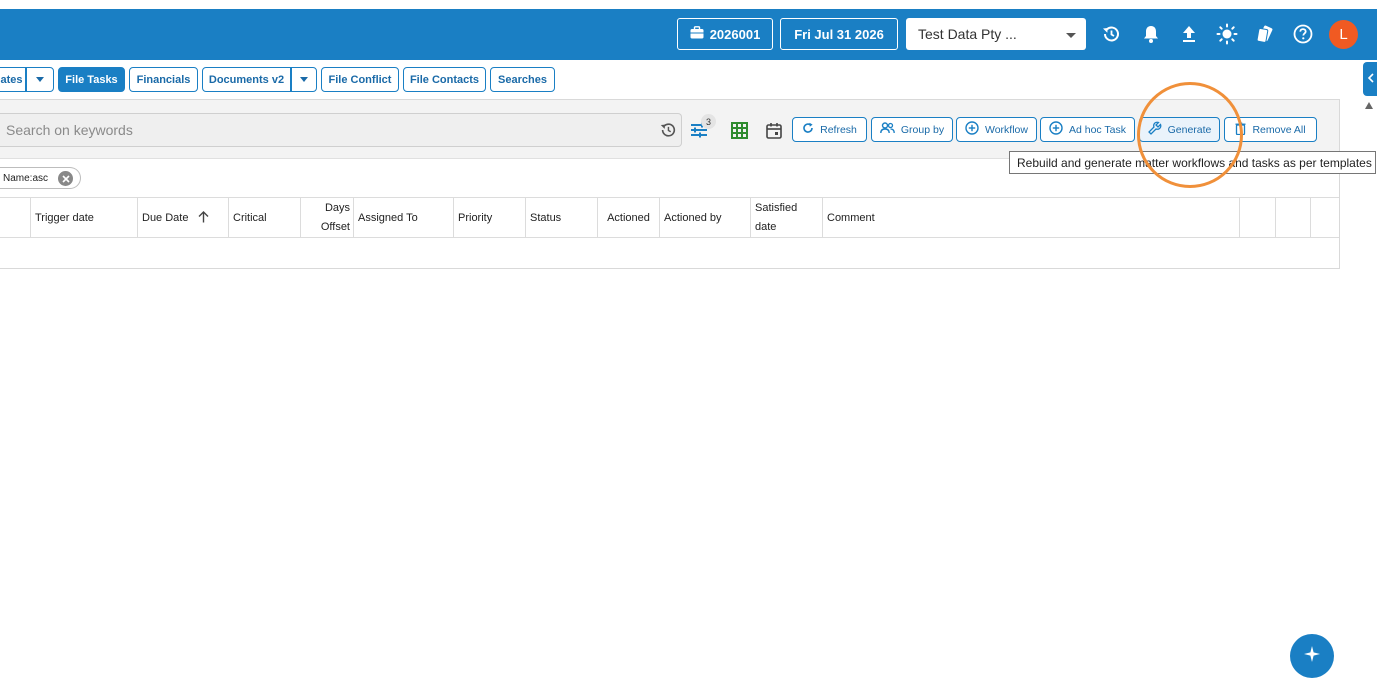 The height and width of the screenshot is (678, 1377). I want to click on column-label: Trigger date, so click(64, 218).